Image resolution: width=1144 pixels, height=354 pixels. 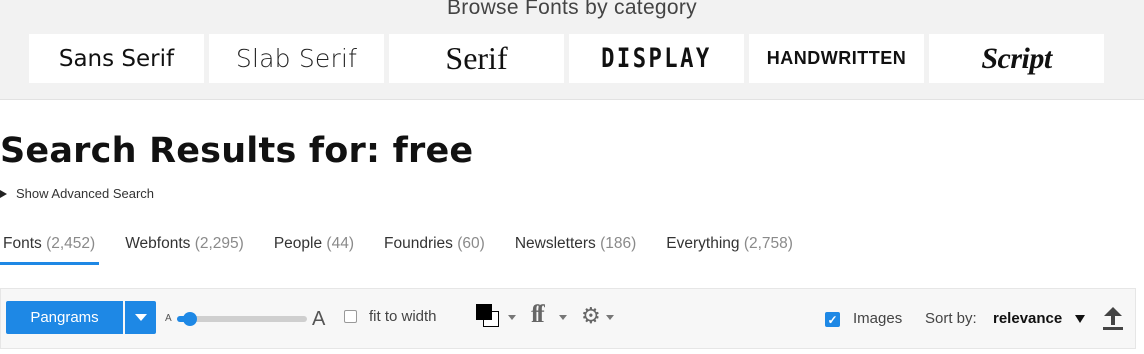 I want to click on tab-newsletters-count: (186), so click(x=618, y=243).